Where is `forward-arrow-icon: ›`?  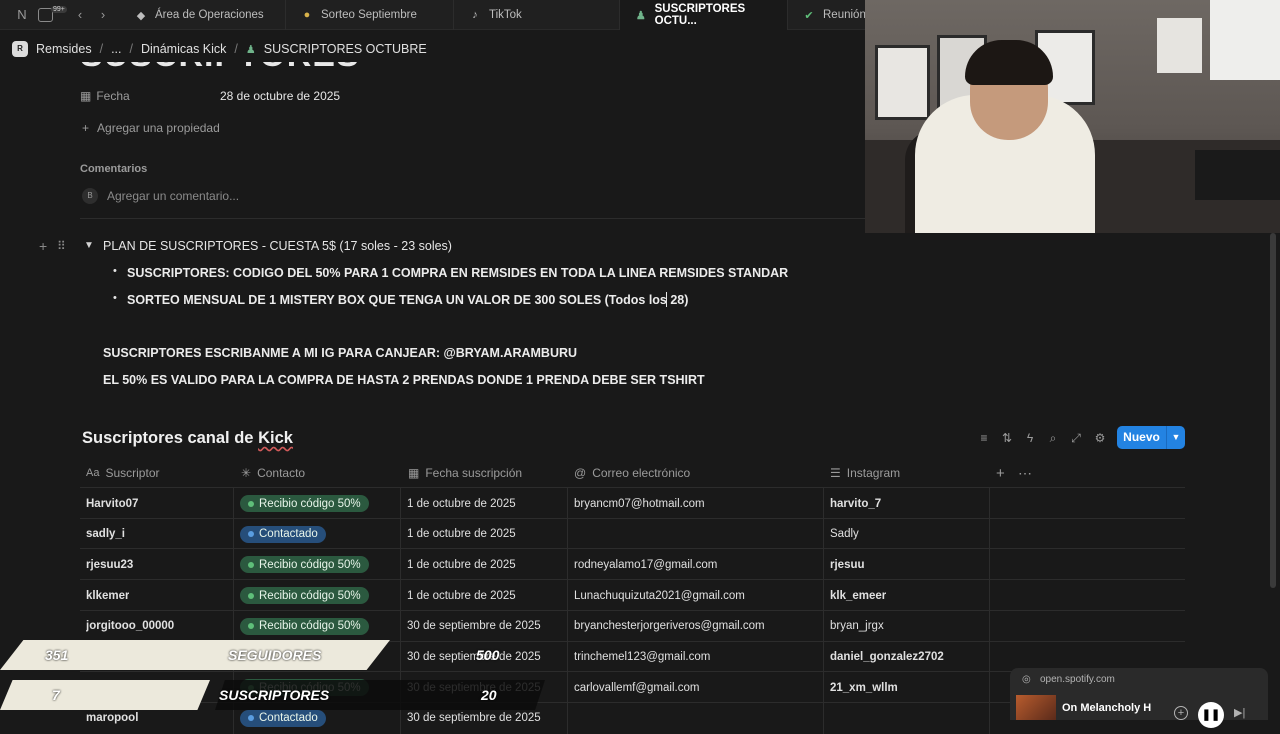
forward-arrow-icon: › is located at coordinates (103, 15).